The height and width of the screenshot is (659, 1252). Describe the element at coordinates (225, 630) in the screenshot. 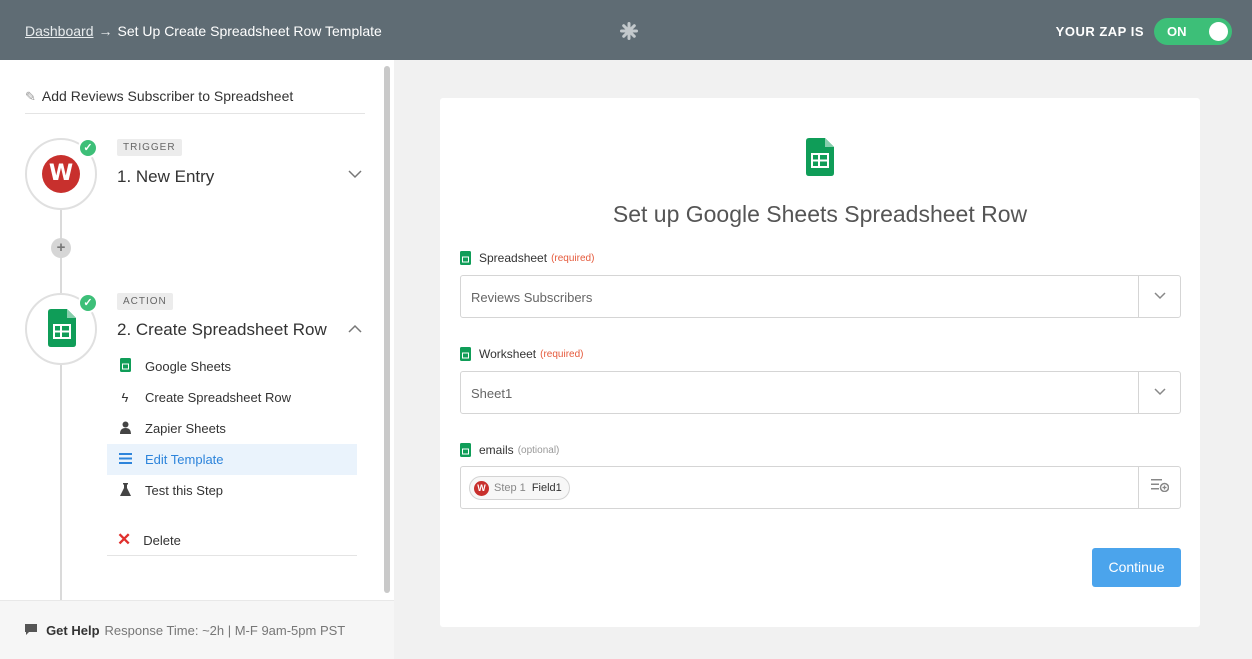

I see `response-time-text: Response Time: ~2h | M-F 9am-5pm PST` at that location.